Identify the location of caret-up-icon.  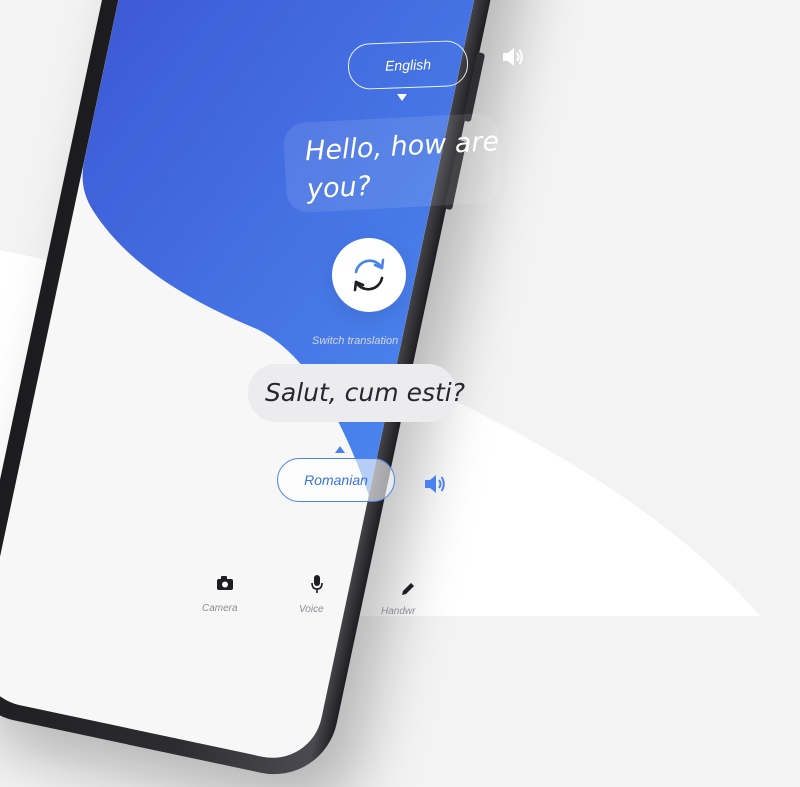
(340, 449).